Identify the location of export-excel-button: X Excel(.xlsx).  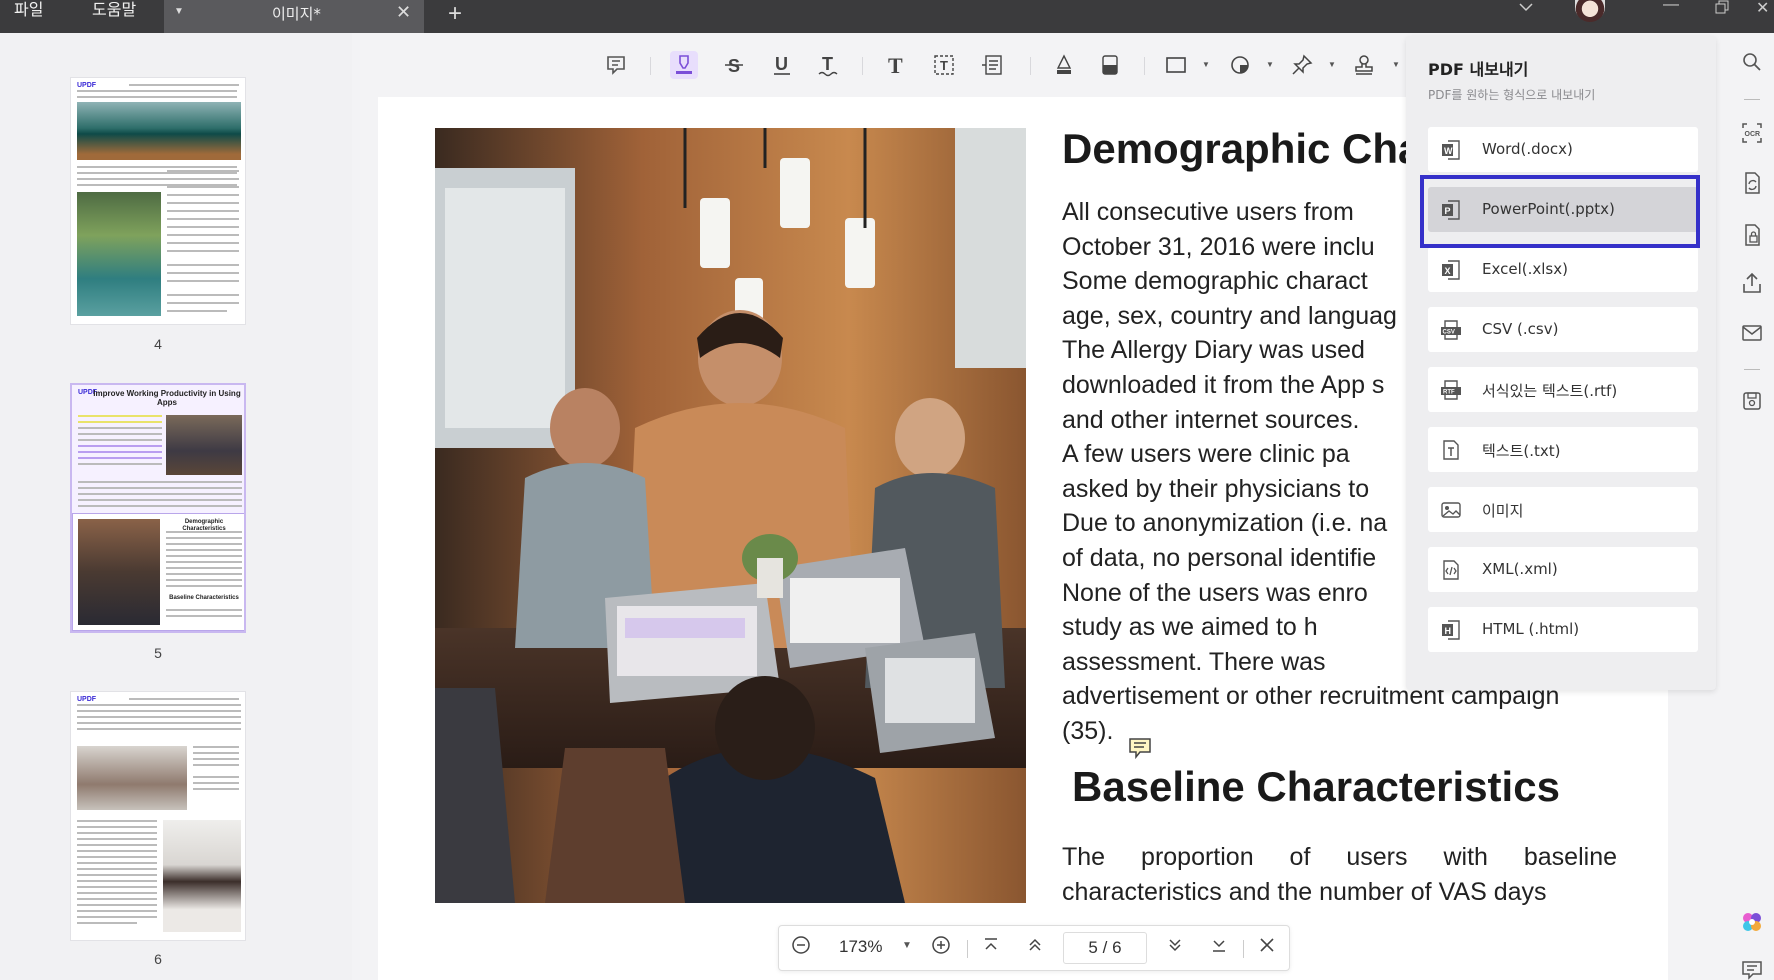
(1563, 269).